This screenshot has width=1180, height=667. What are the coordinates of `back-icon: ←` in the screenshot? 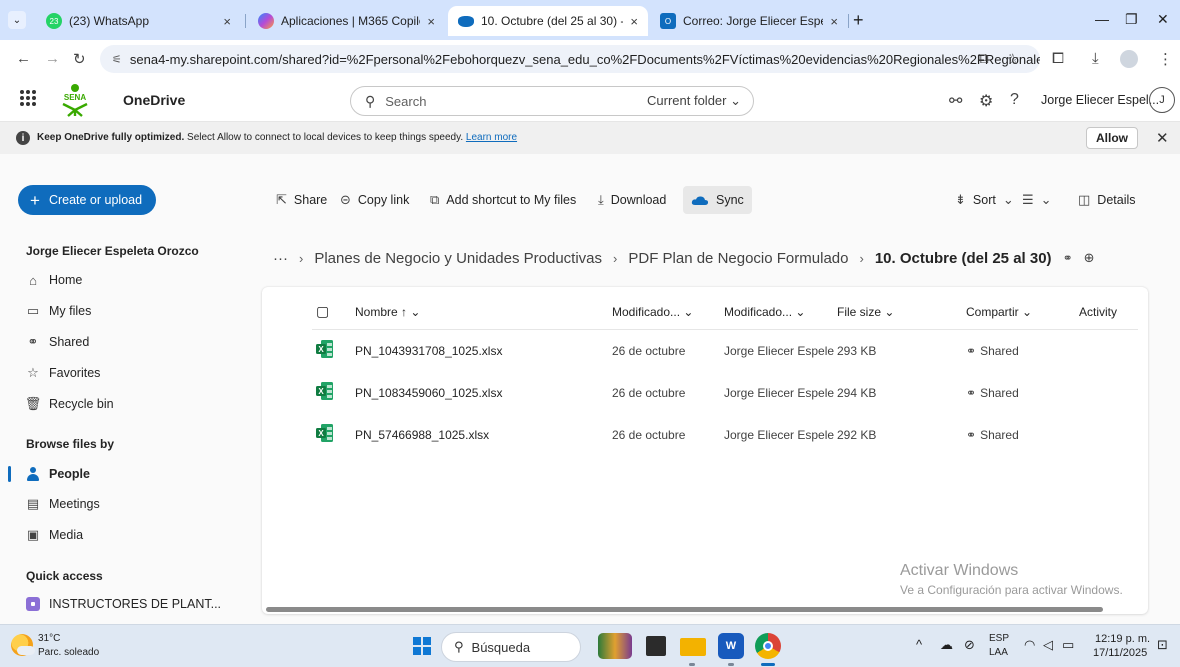 It's located at (23, 58).